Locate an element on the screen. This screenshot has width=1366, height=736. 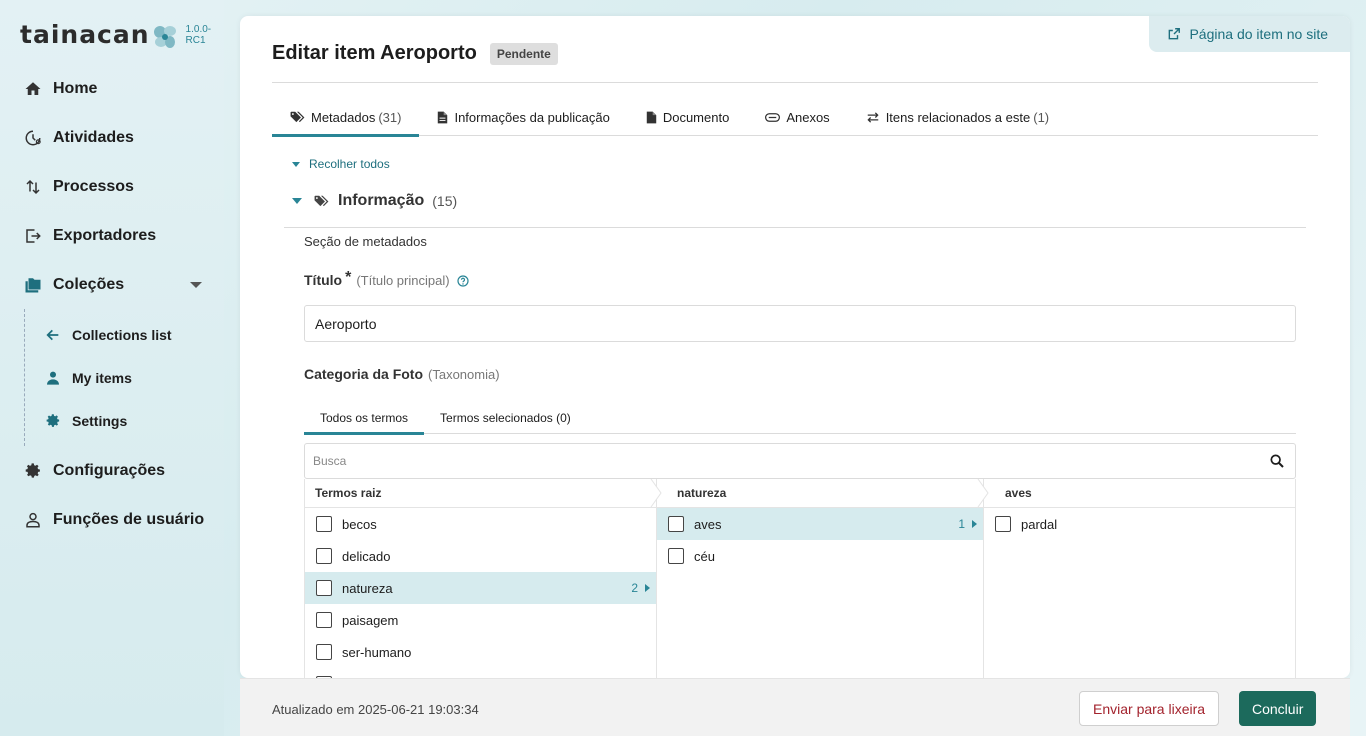
processes-icon is located at coordinates (33, 187).